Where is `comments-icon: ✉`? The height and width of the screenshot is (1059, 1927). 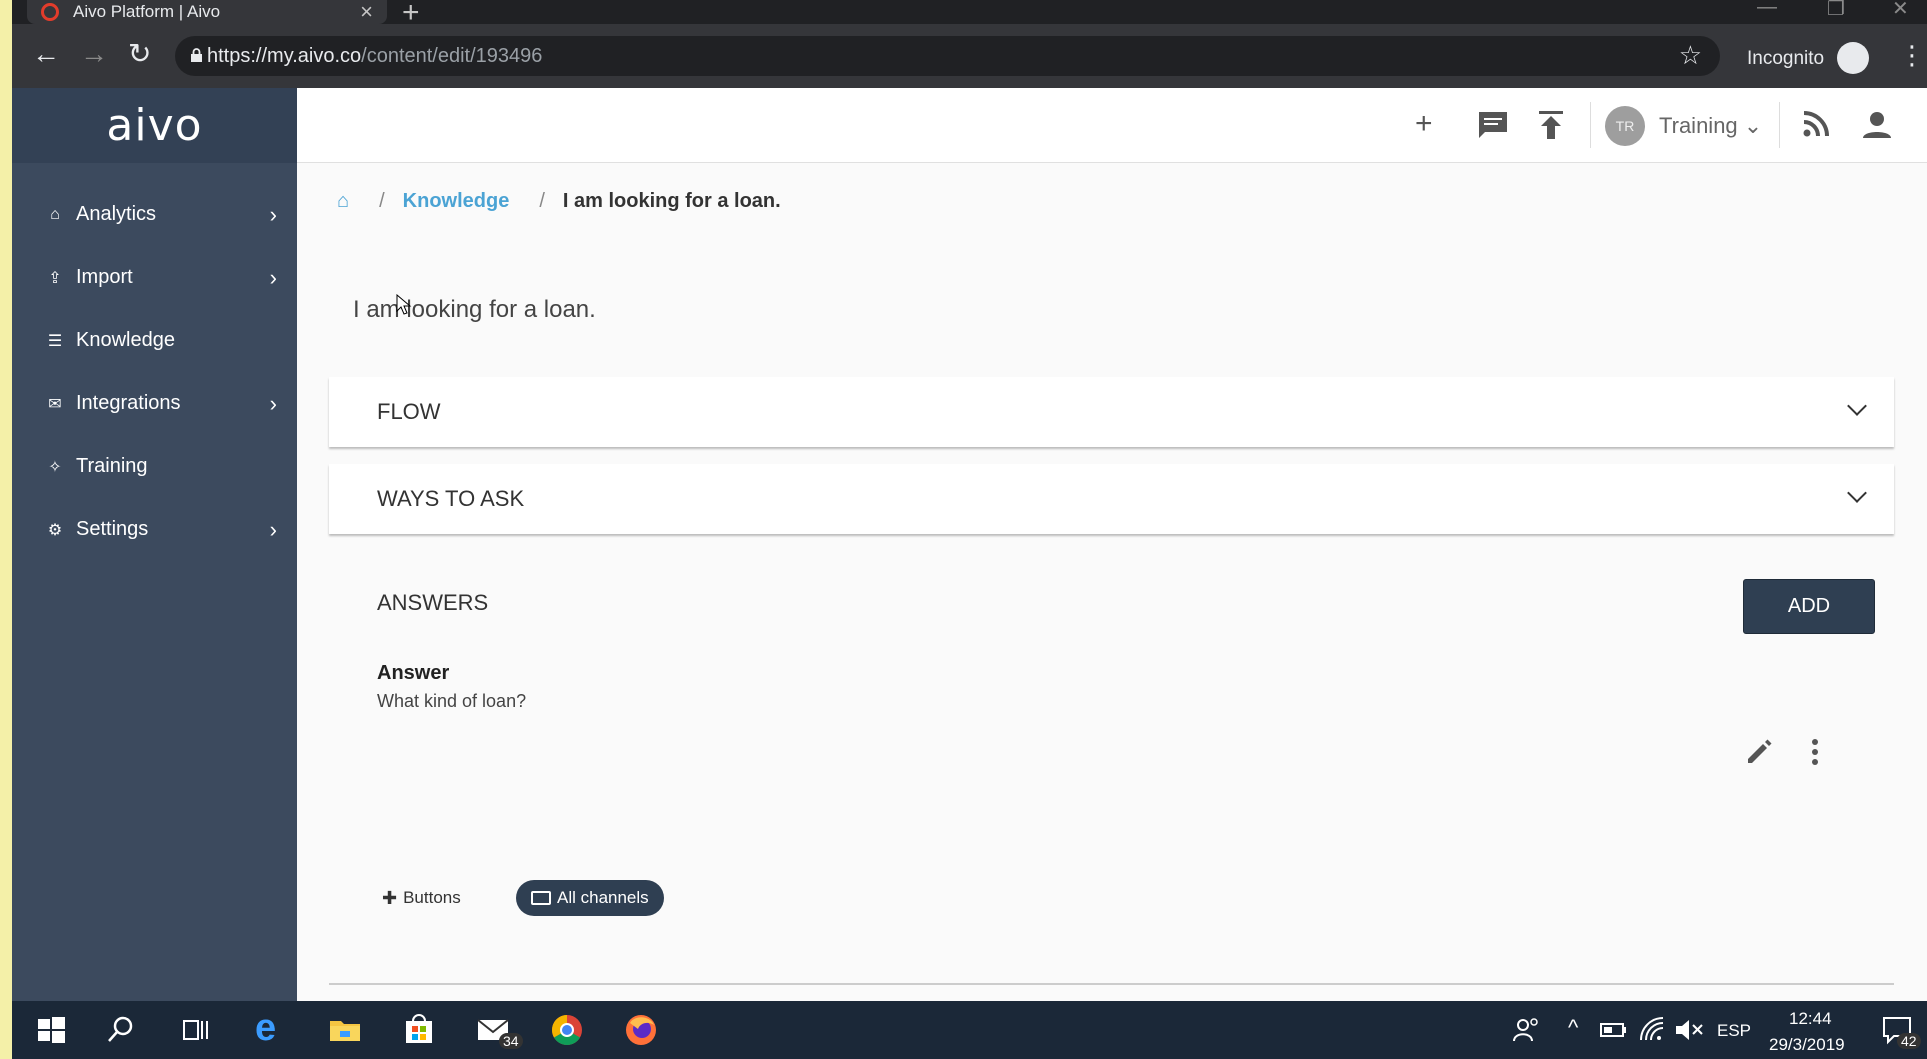
comments-icon: ✉ is located at coordinates (55, 404).